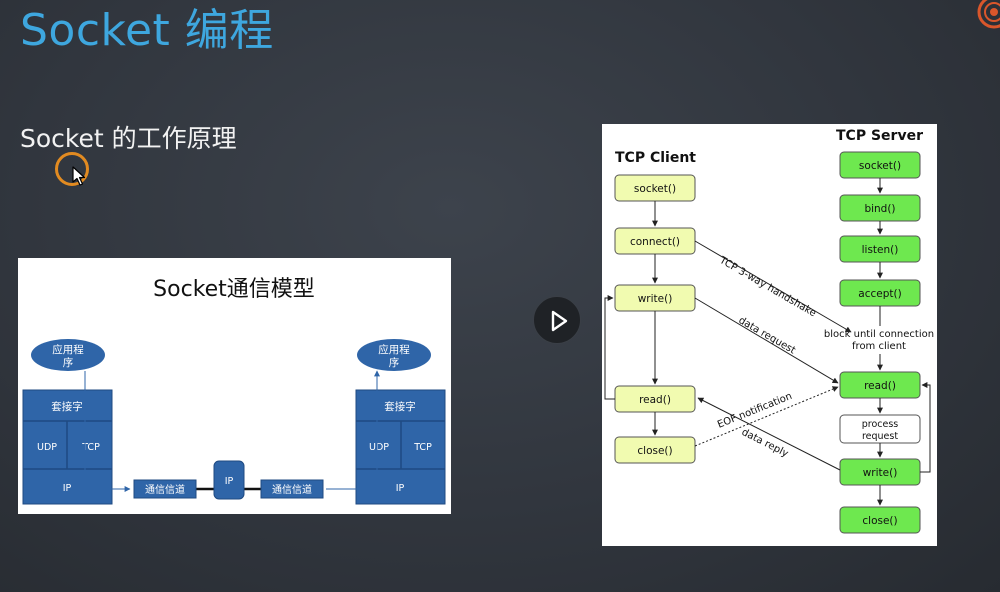  I want to click on server-step-close: close(), so click(880, 520).